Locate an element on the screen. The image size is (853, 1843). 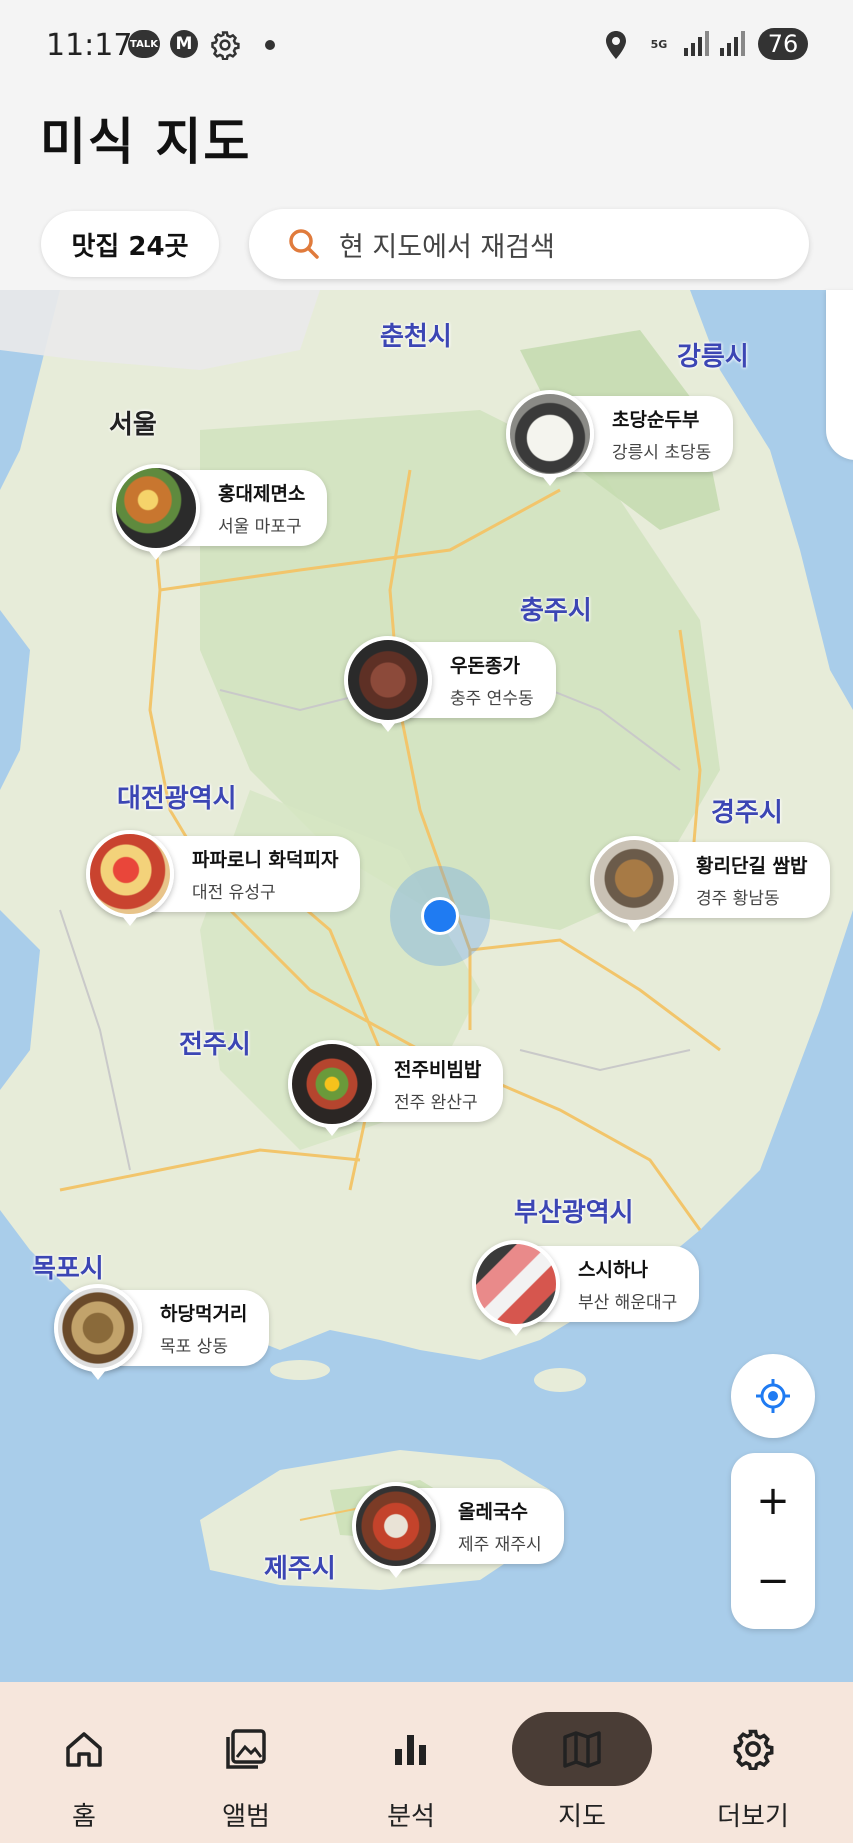
restaurant-name: 하당먹거리 is located at coordinates (204, 1314).